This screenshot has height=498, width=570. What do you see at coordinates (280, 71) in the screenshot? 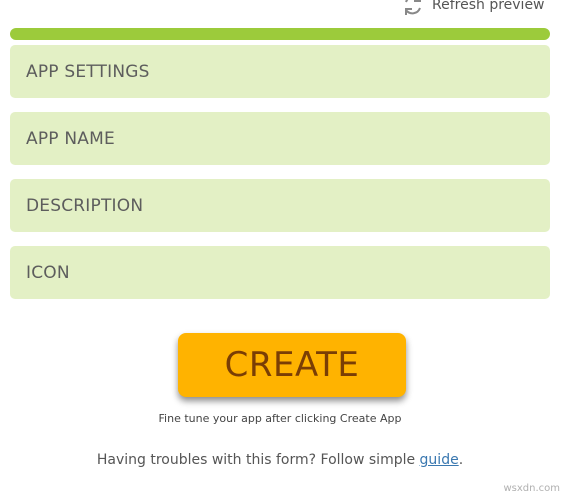
I see `section-app-settings: APP SETTINGS` at bounding box center [280, 71].